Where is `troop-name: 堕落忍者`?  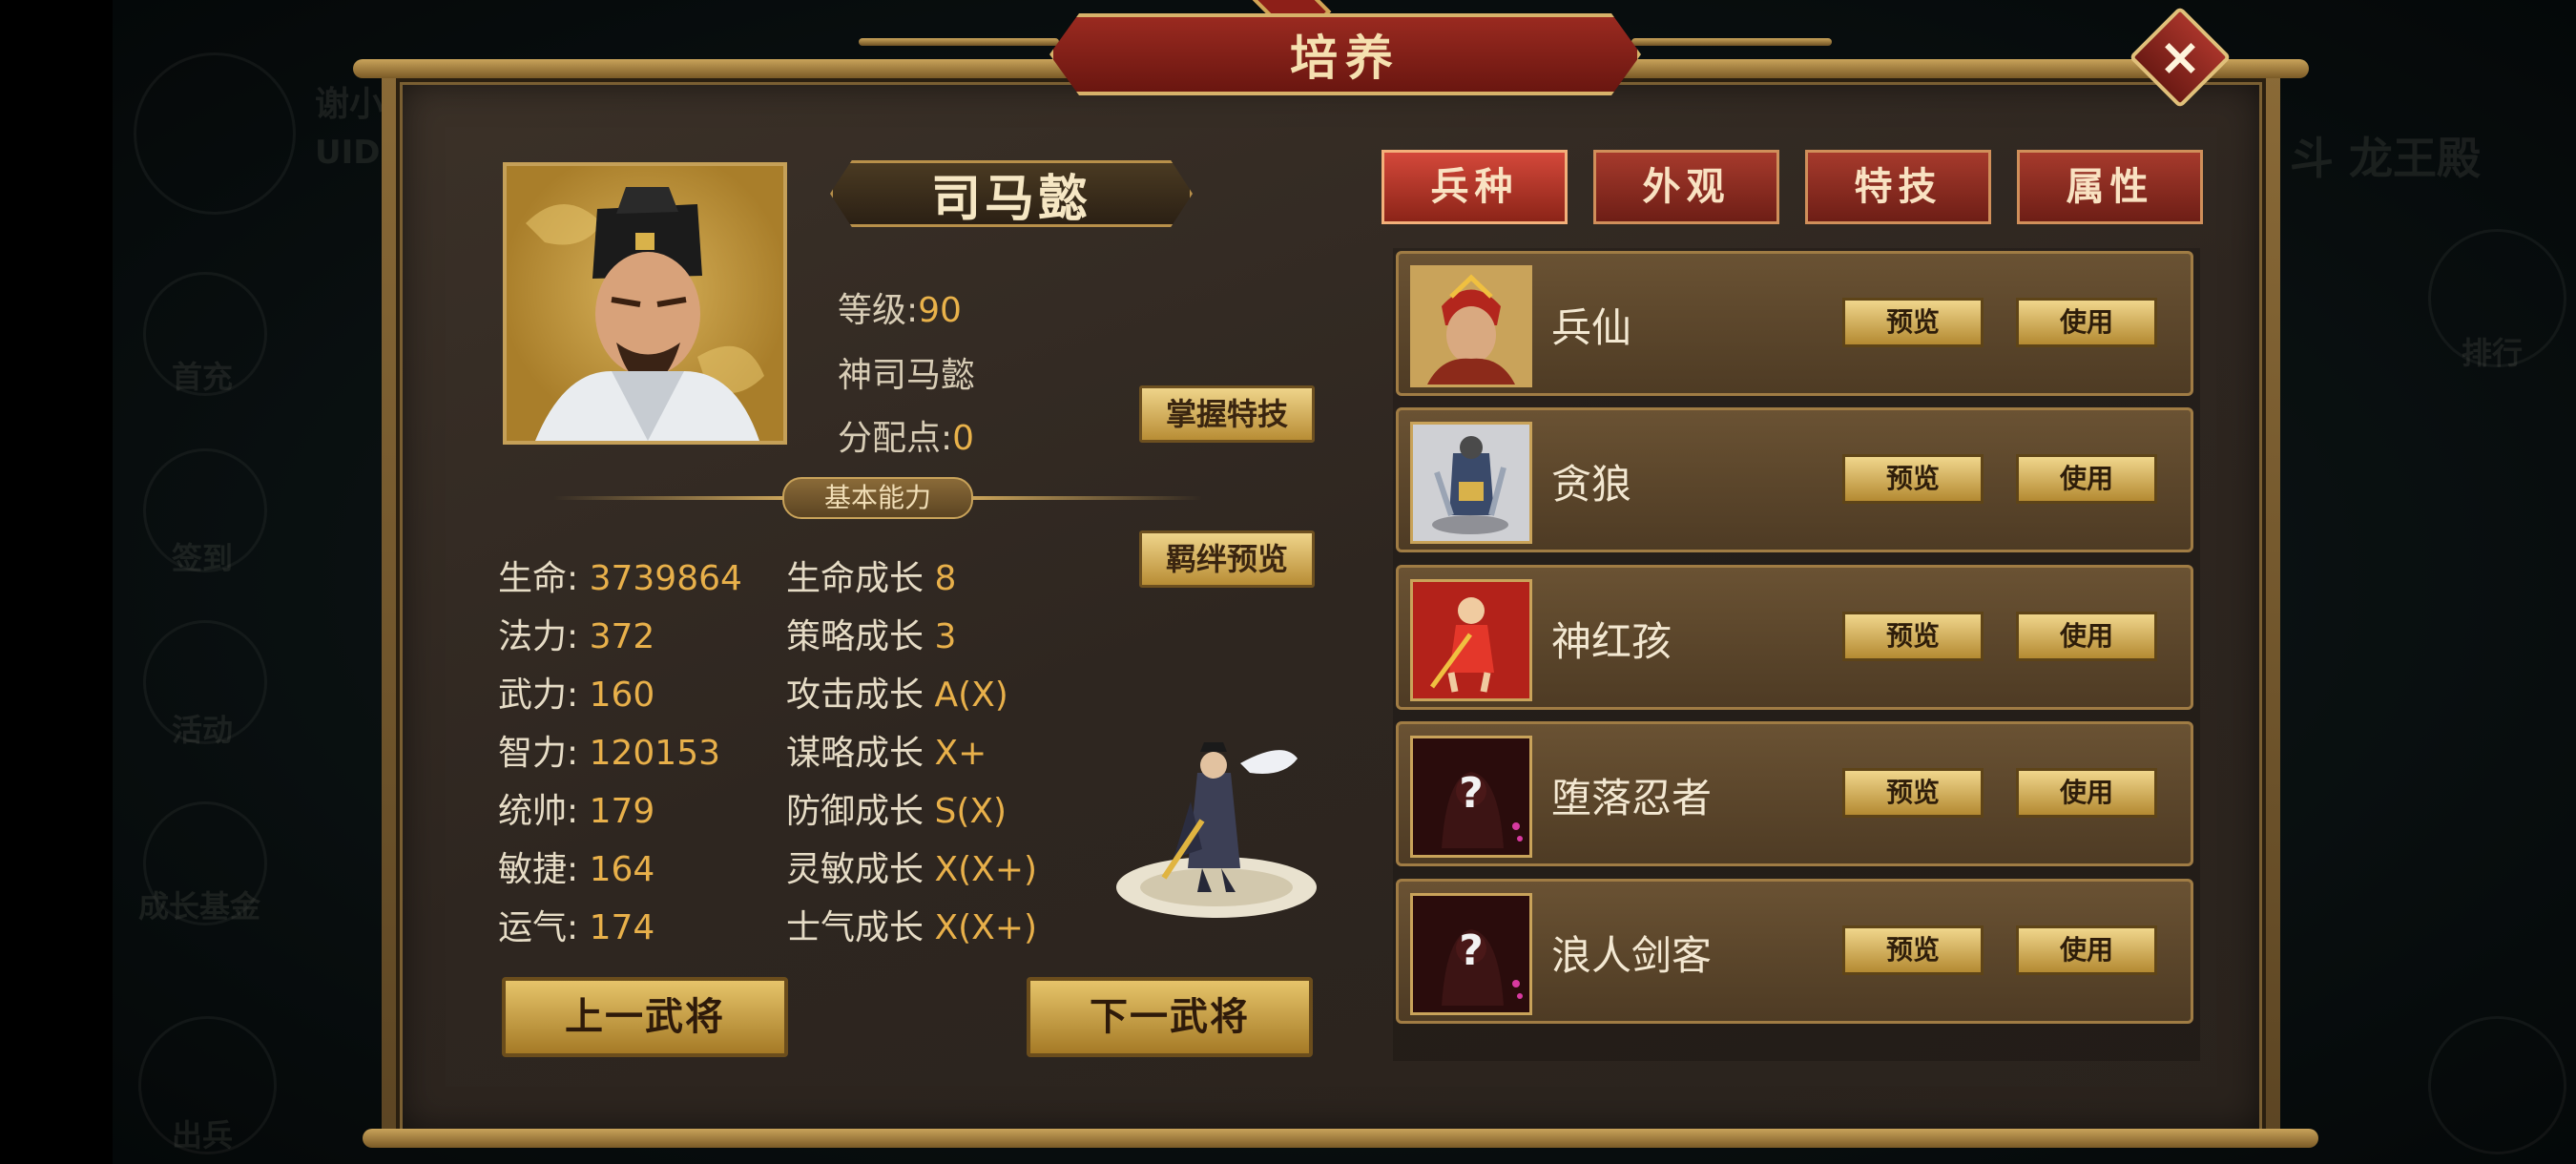
troop-name: 堕落忍者 is located at coordinates (1632, 798).